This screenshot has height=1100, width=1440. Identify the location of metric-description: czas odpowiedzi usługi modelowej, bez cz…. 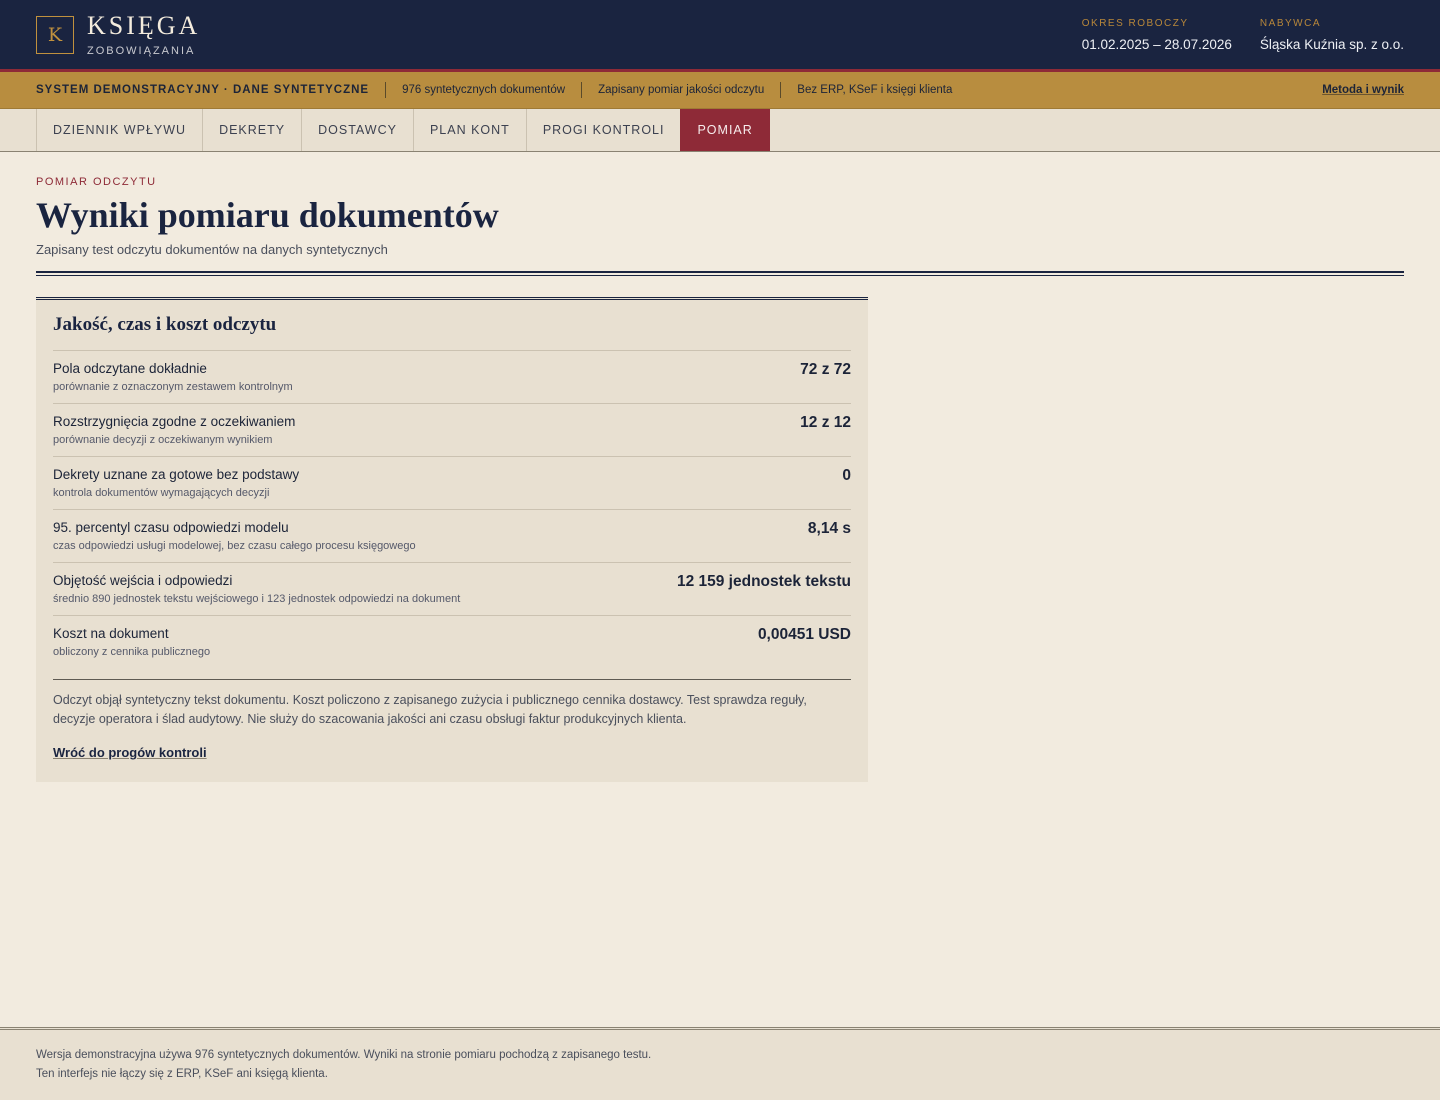
(234, 546).